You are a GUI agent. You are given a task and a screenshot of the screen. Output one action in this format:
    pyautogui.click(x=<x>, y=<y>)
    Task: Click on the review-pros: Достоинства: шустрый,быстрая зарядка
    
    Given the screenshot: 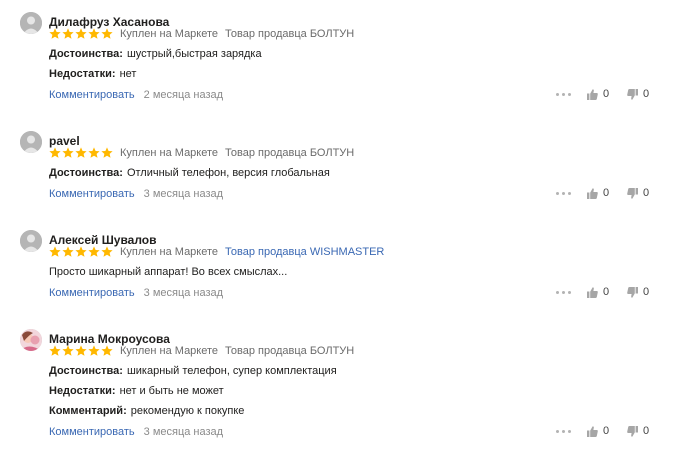 What is the action you would take?
    pyautogui.click(x=155, y=54)
    